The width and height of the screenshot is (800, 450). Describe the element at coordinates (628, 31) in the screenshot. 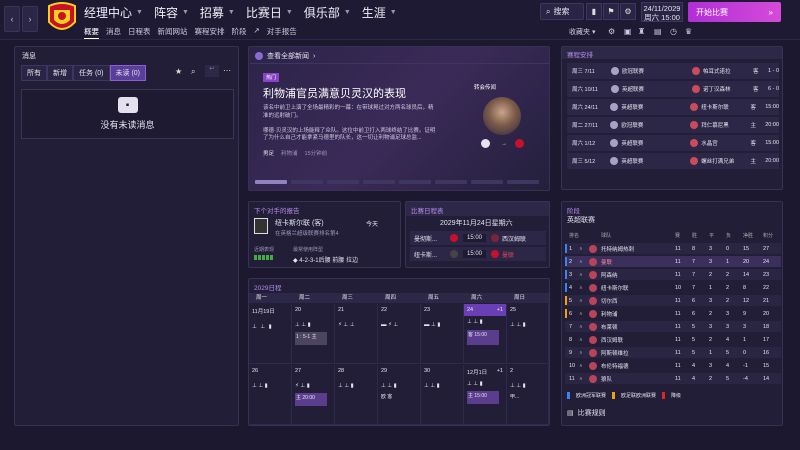

I see `bag-icon: ▣` at that location.